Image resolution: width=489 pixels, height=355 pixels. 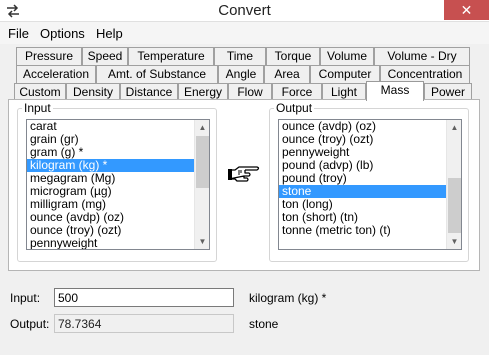 I want to click on menu-help: Help, so click(x=109, y=33).